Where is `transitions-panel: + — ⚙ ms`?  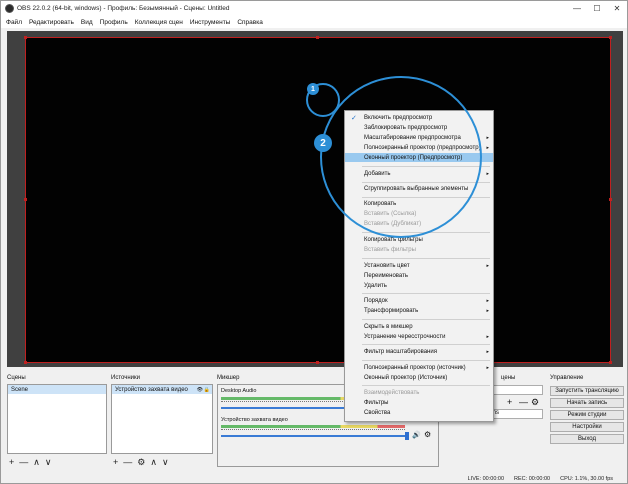 transitions-panel: + — ⚙ ms is located at coordinates (515, 421).